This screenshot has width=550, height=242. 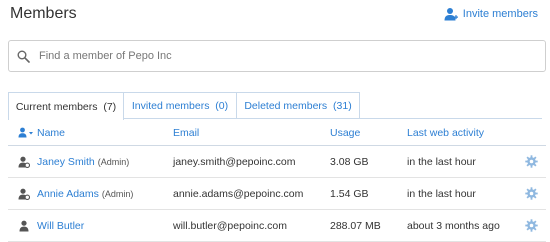 I want to click on member-email: will.butler@pepoinc.com, so click(x=230, y=225).